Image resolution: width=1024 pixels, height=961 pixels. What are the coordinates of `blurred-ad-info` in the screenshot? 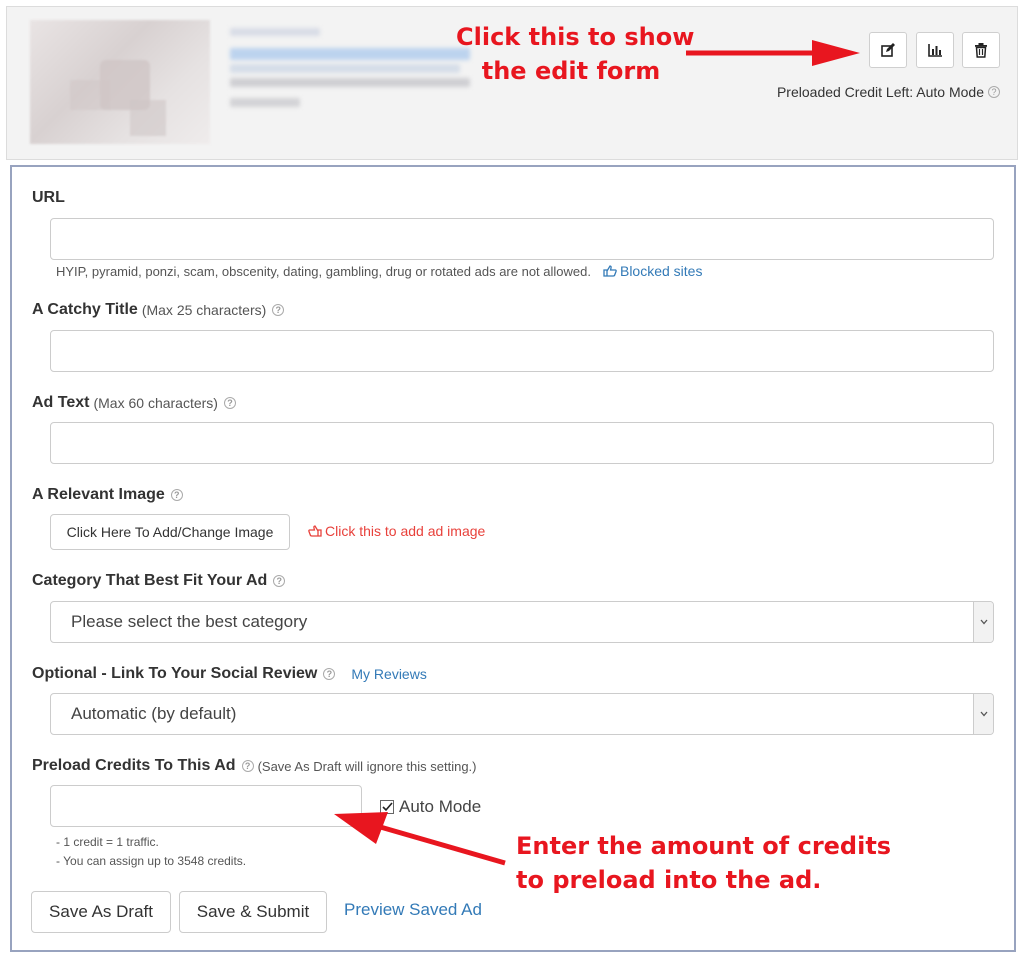 It's located at (347, 76).